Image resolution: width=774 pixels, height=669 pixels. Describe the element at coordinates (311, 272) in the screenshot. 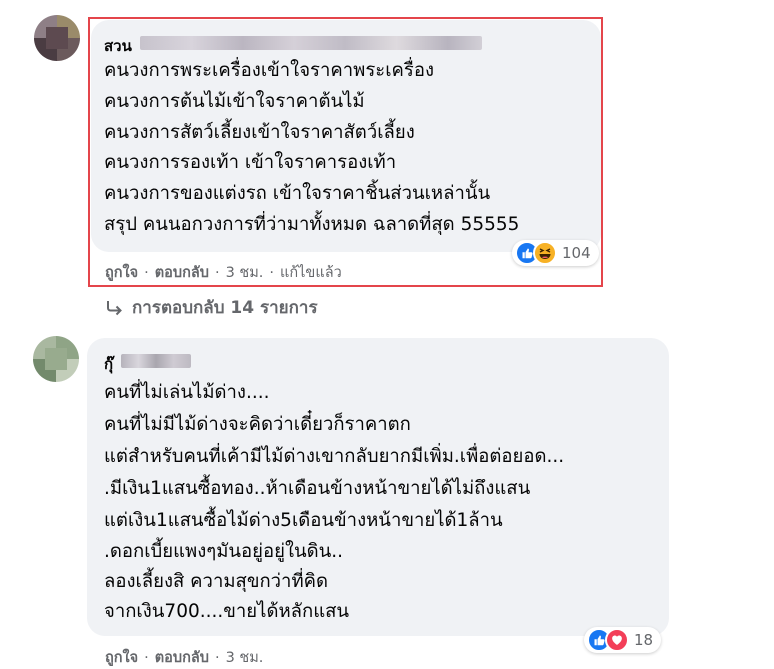

I see `edited-label: แก้ไขแล้ว` at that location.